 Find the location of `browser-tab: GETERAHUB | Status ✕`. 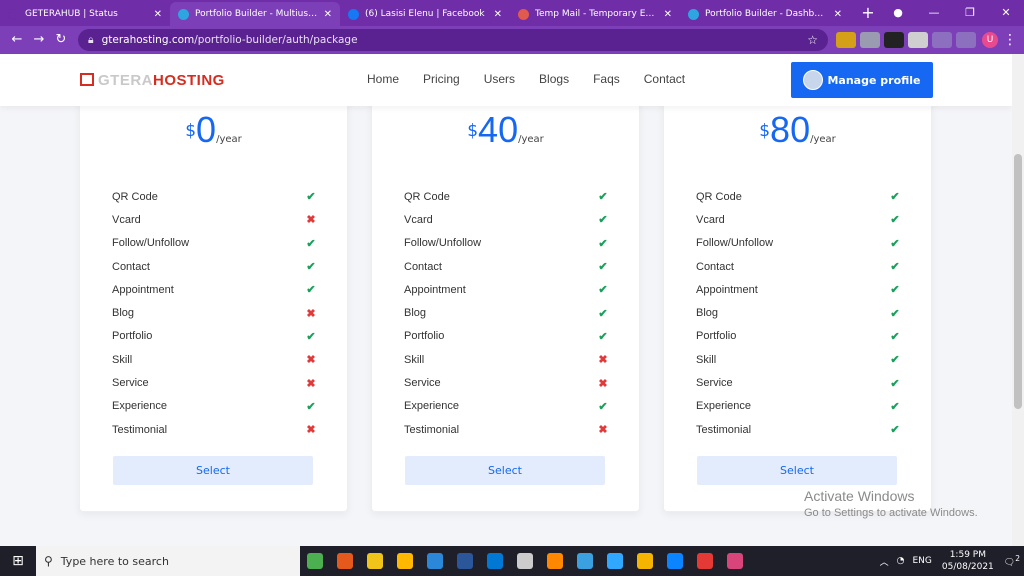

browser-tab: GETERAHUB | Status ✕ is located at coordinates (85, 14).